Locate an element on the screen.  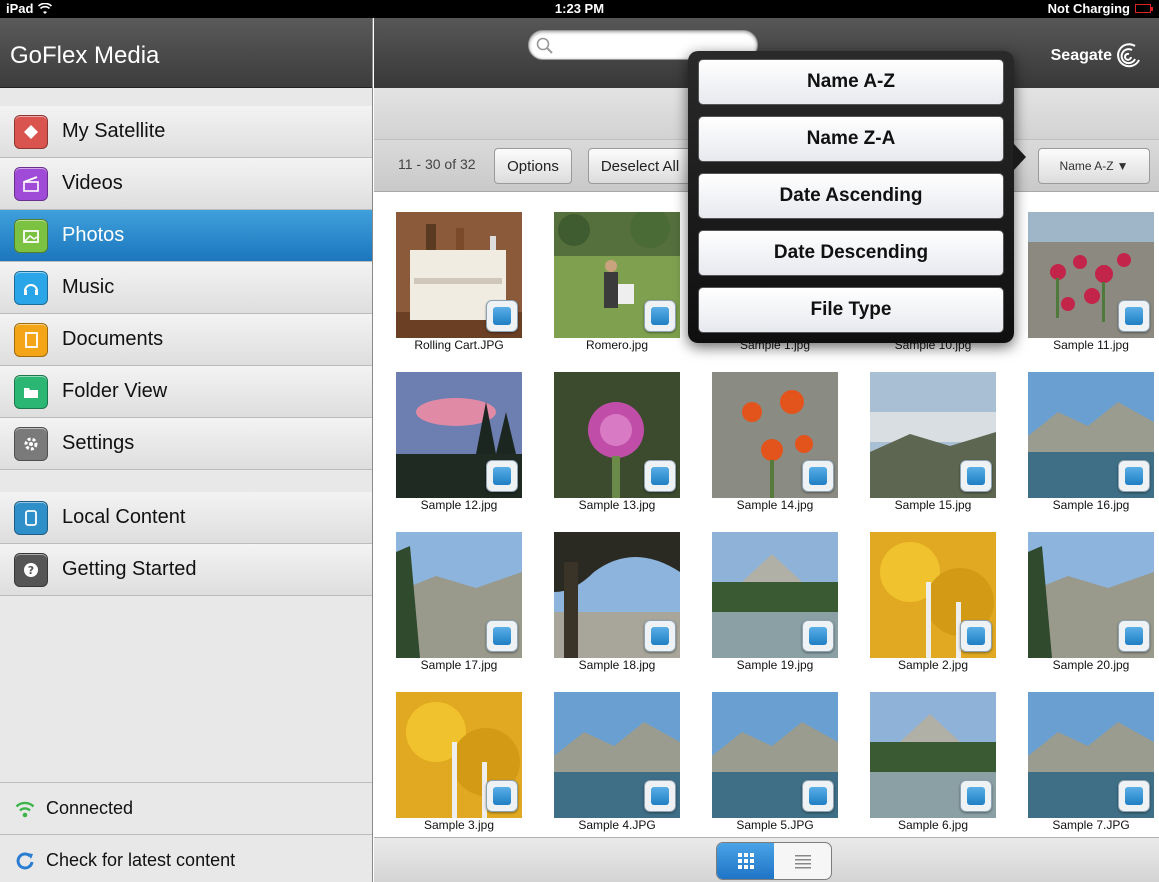
sidebar-item-photos: Photos is located at coordinates (186, 236).